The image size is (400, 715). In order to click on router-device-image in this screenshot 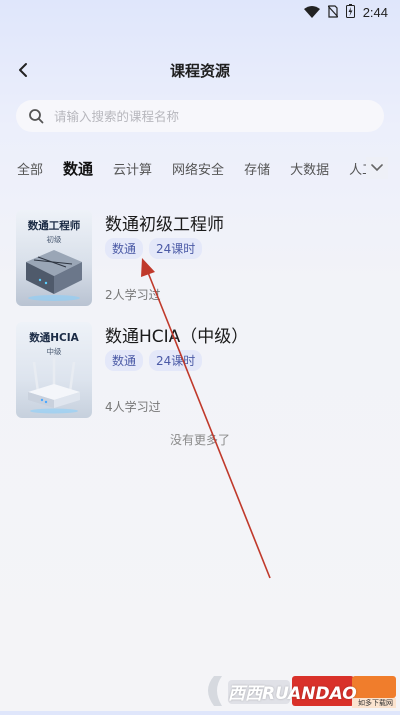, I will do `click(54, 386)`.